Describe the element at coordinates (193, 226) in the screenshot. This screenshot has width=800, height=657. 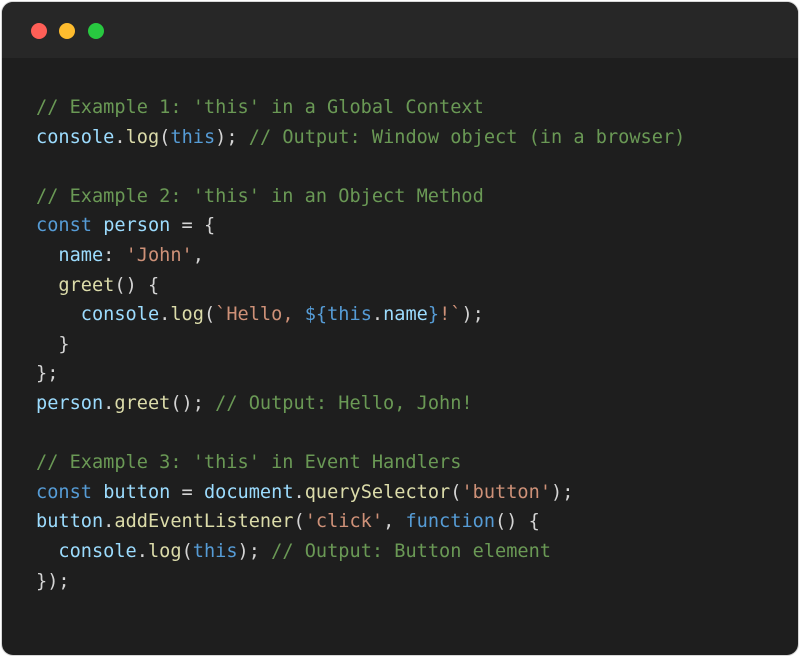
I see `code-token-punct: = {` at that location.